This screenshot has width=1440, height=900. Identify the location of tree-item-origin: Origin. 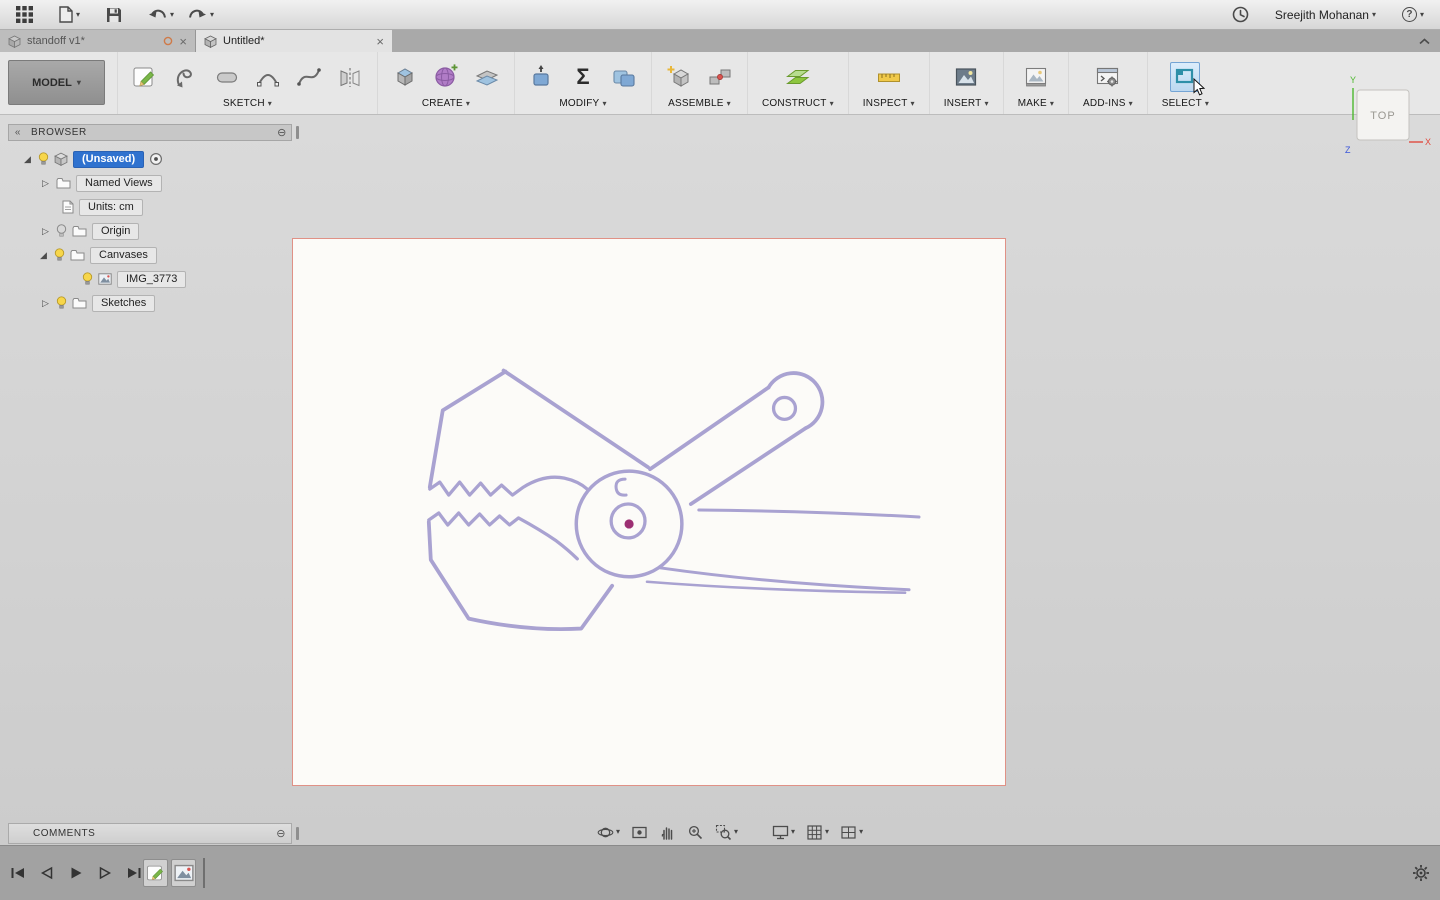
(116, 231).